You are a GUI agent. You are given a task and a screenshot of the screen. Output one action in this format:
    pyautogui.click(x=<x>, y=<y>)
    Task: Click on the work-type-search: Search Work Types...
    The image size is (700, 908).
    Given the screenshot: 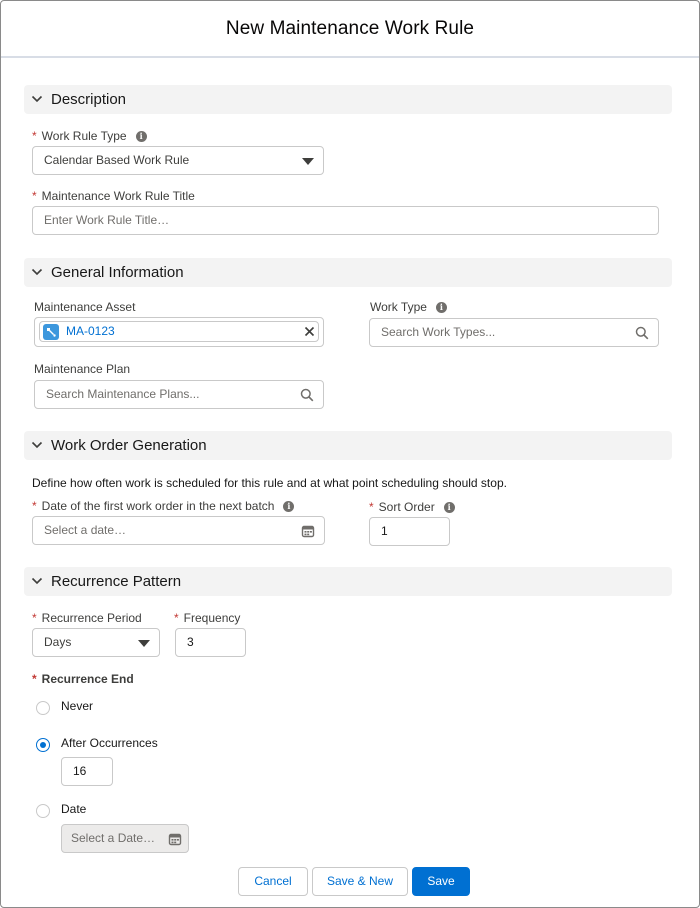 What is the action you would take?
    pyautogui.click(x=514, y=332)
    